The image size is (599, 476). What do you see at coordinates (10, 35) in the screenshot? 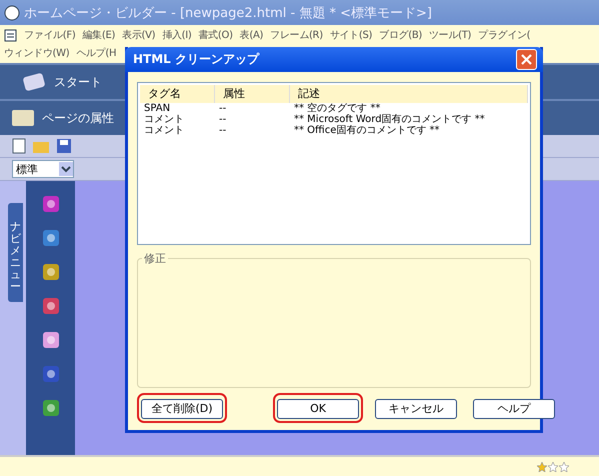
I see `document-icon` at bounding box center [10, 35].